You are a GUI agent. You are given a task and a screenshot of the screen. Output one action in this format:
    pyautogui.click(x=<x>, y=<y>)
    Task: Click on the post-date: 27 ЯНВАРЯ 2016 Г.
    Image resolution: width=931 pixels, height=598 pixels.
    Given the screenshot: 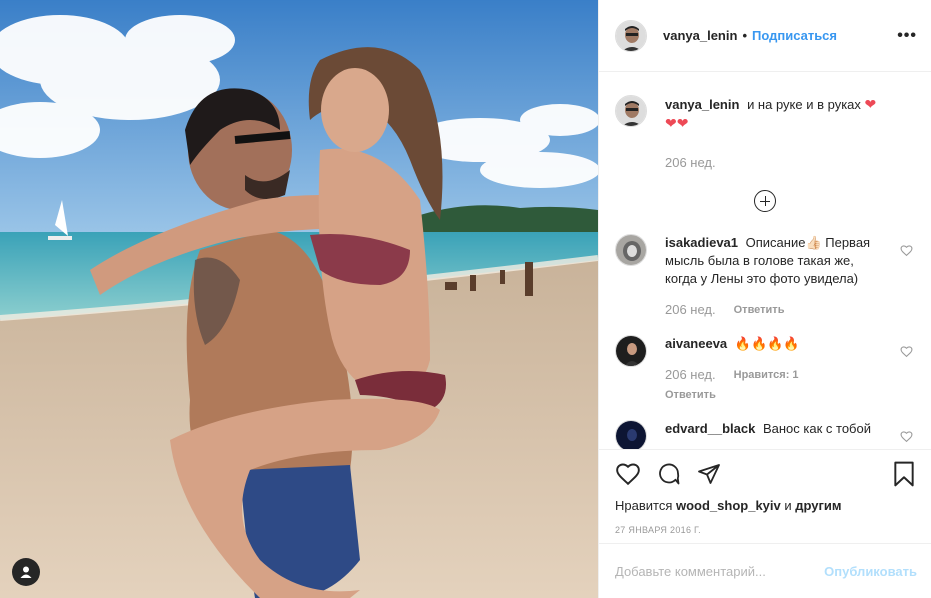 What is the action you would take?
    pyautogui.click(x=765, y=530)
    